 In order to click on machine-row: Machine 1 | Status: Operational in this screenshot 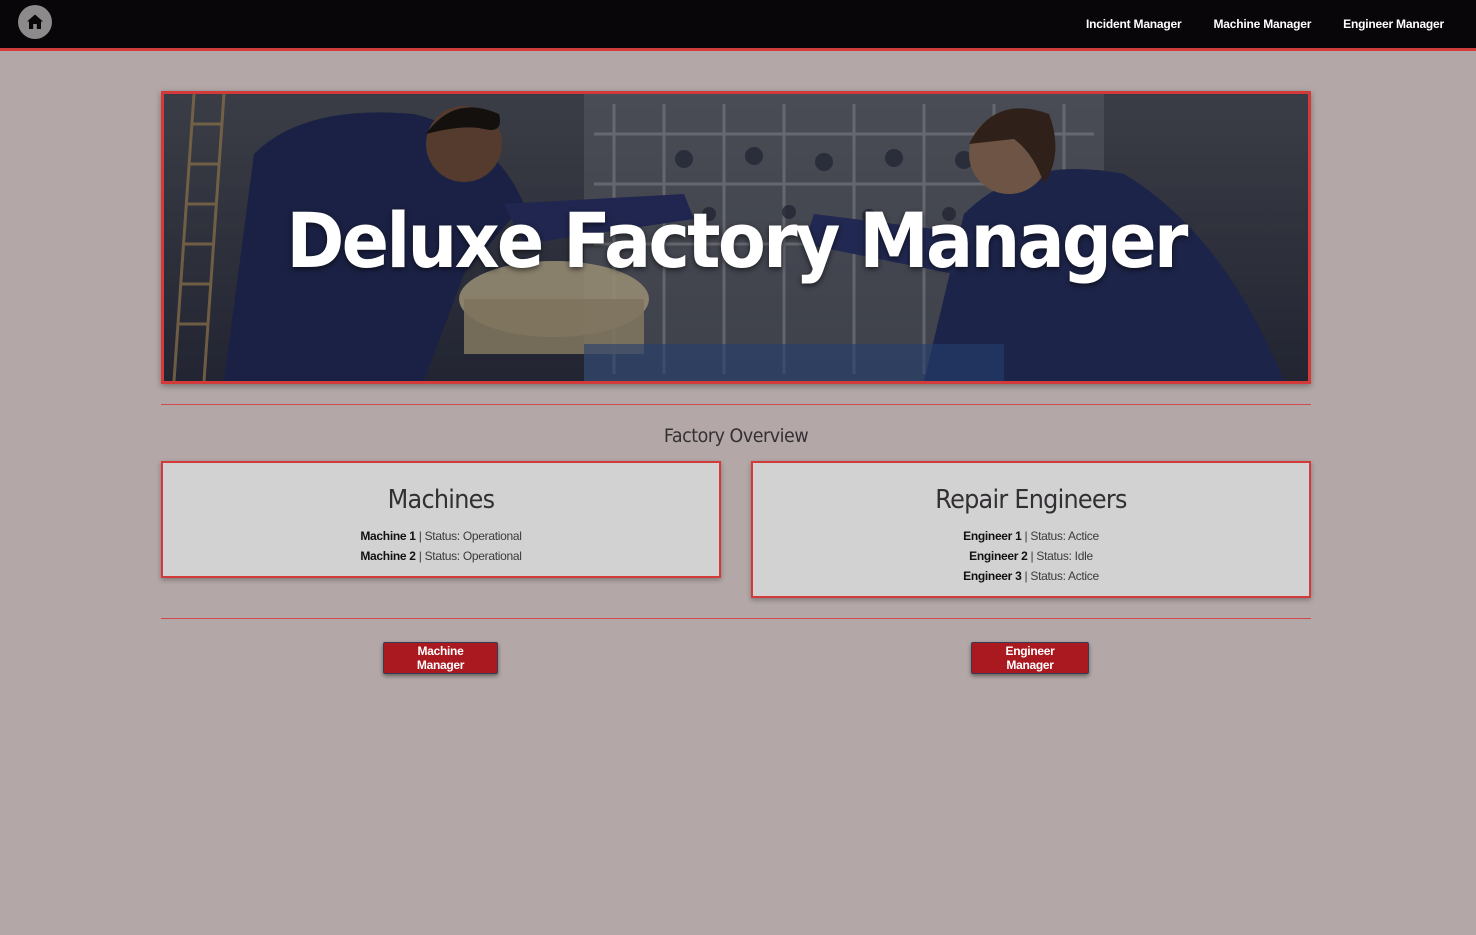, I will do `click(441, 536)`.